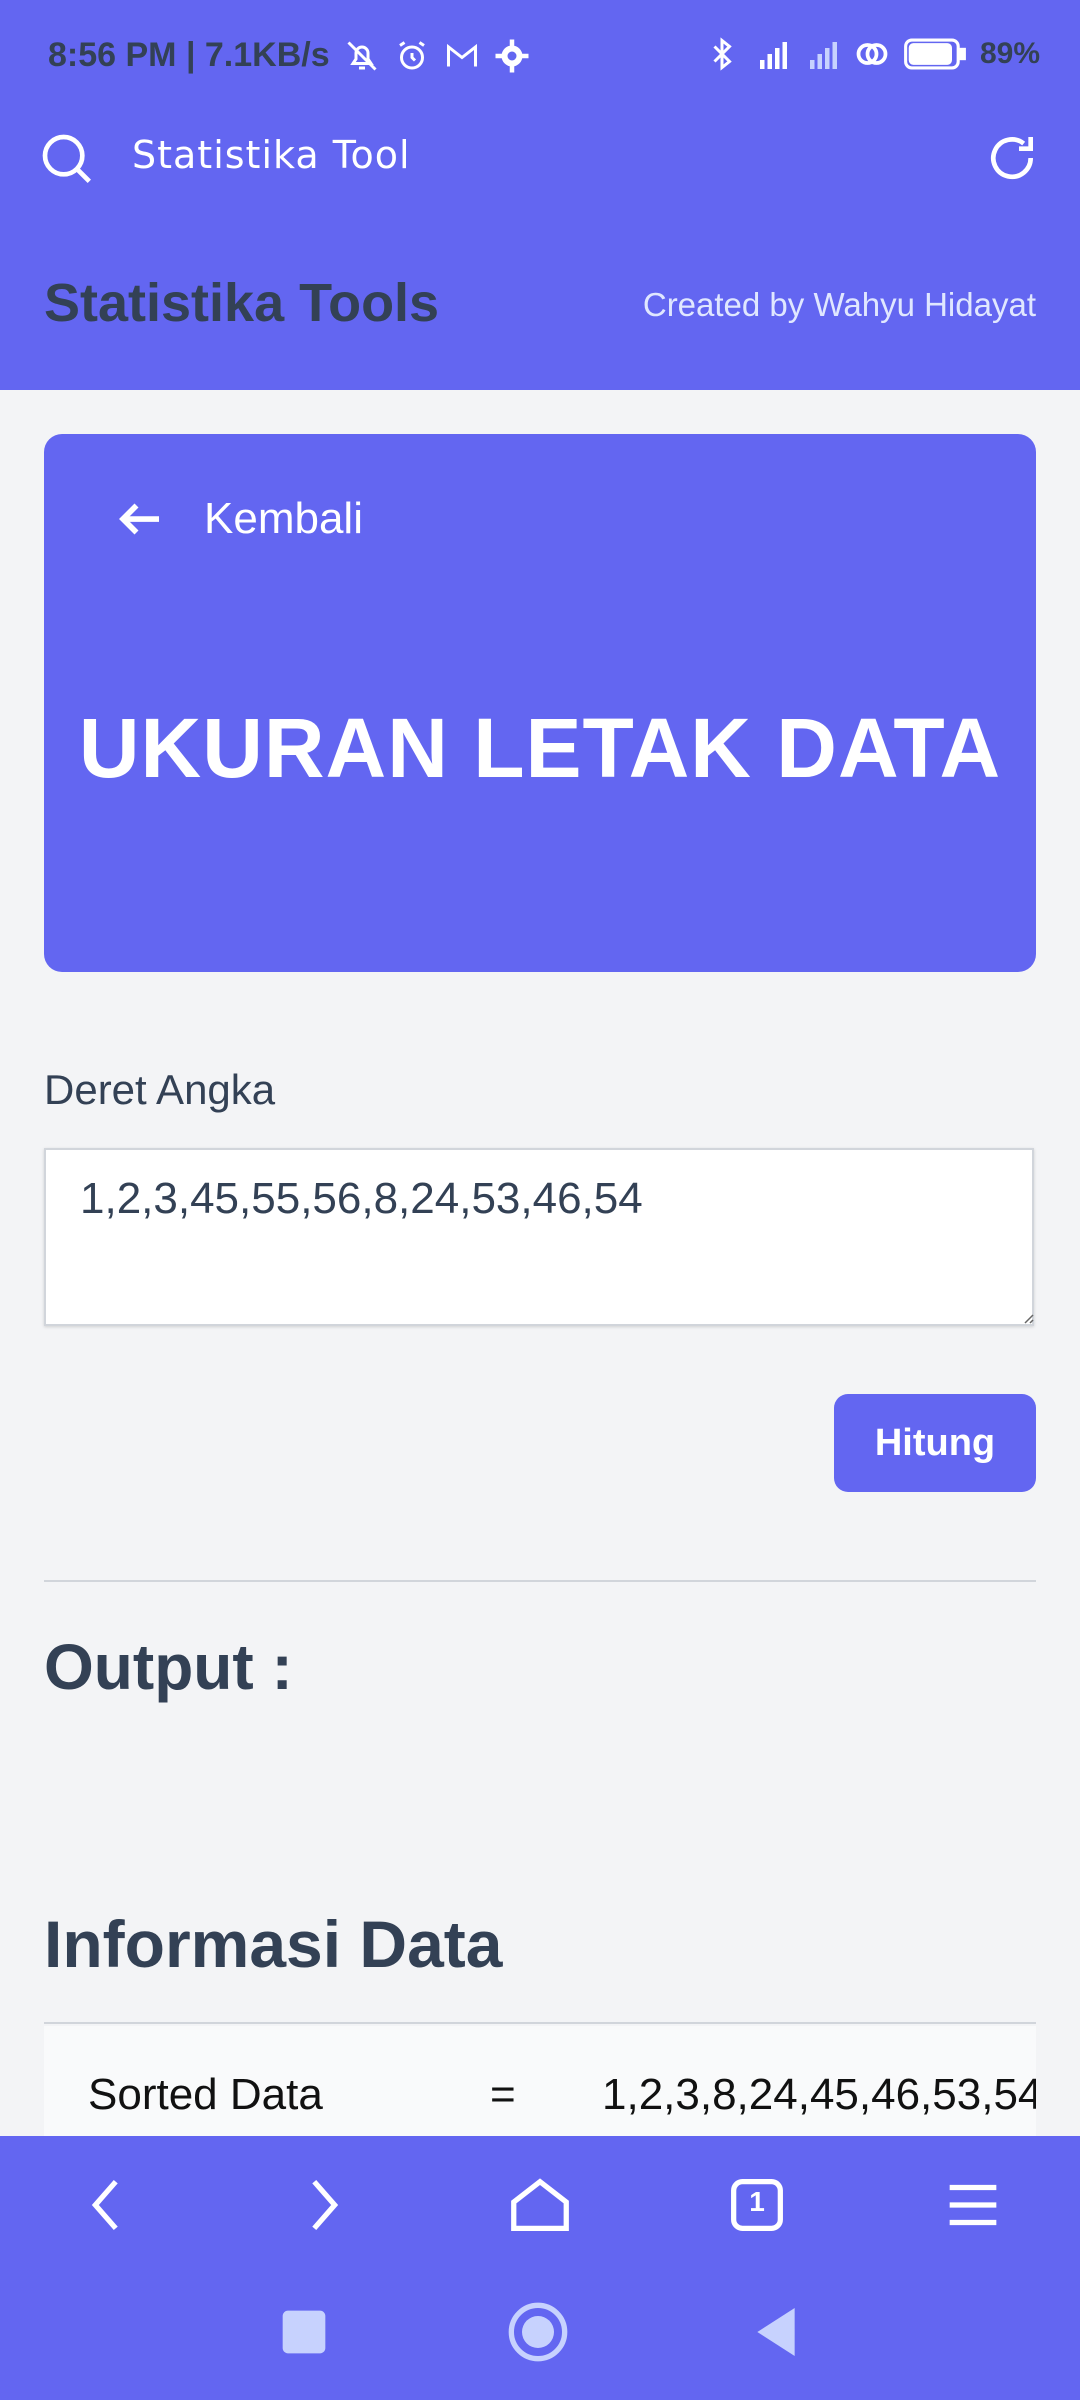 Image resolution: width=1080 pixels, height=2400 pixels. I want to click on input-label: Deret Angka, so click(160, 1089).